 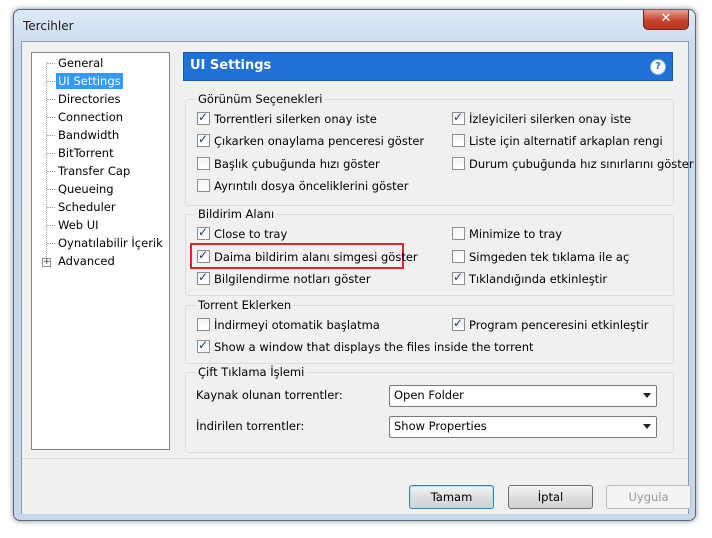 I want to click on checkbox-label: Liste için alternatif arkaplan rengi, so click(x=566, y=141).